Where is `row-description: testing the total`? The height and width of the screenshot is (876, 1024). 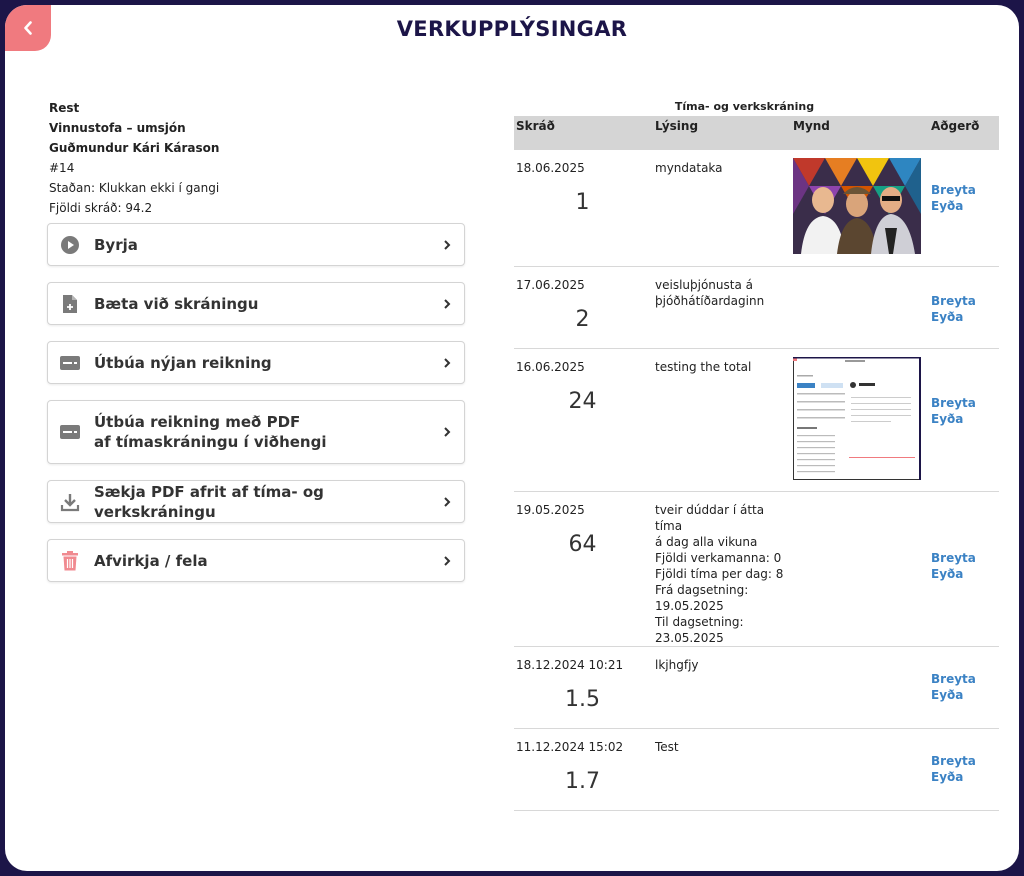 row-description: testing the total is located at coordinates (703, 366).